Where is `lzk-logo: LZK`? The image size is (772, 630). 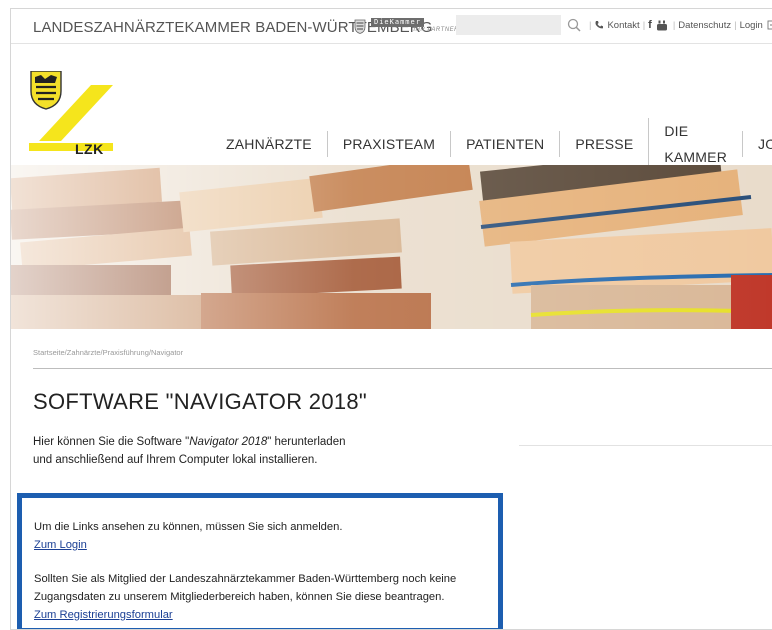 lzk-logo: LZK is located at coordinates (79, 113).